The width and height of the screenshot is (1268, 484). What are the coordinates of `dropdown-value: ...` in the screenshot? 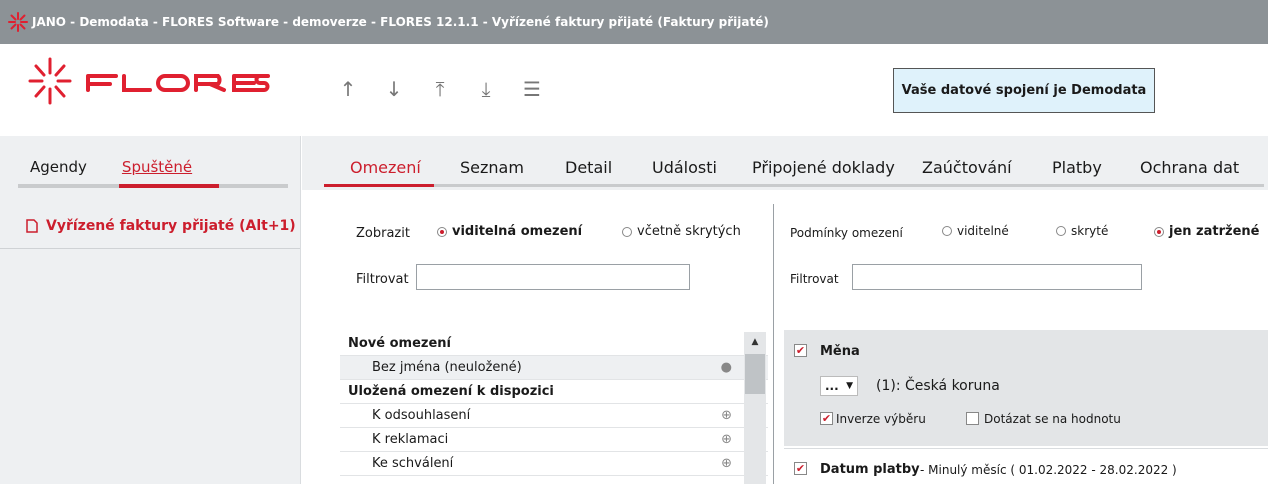 It's located at (832, 386).